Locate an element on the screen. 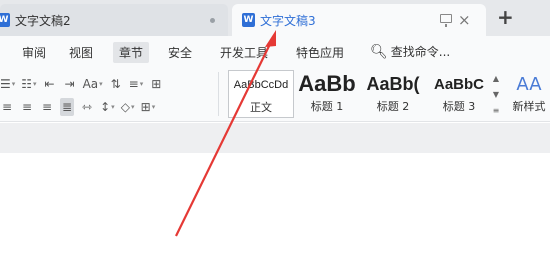 Image resolution: width=550 pixels, height=277 pixels. align-left-icon: ≡ is located at coordinates (7, 107).